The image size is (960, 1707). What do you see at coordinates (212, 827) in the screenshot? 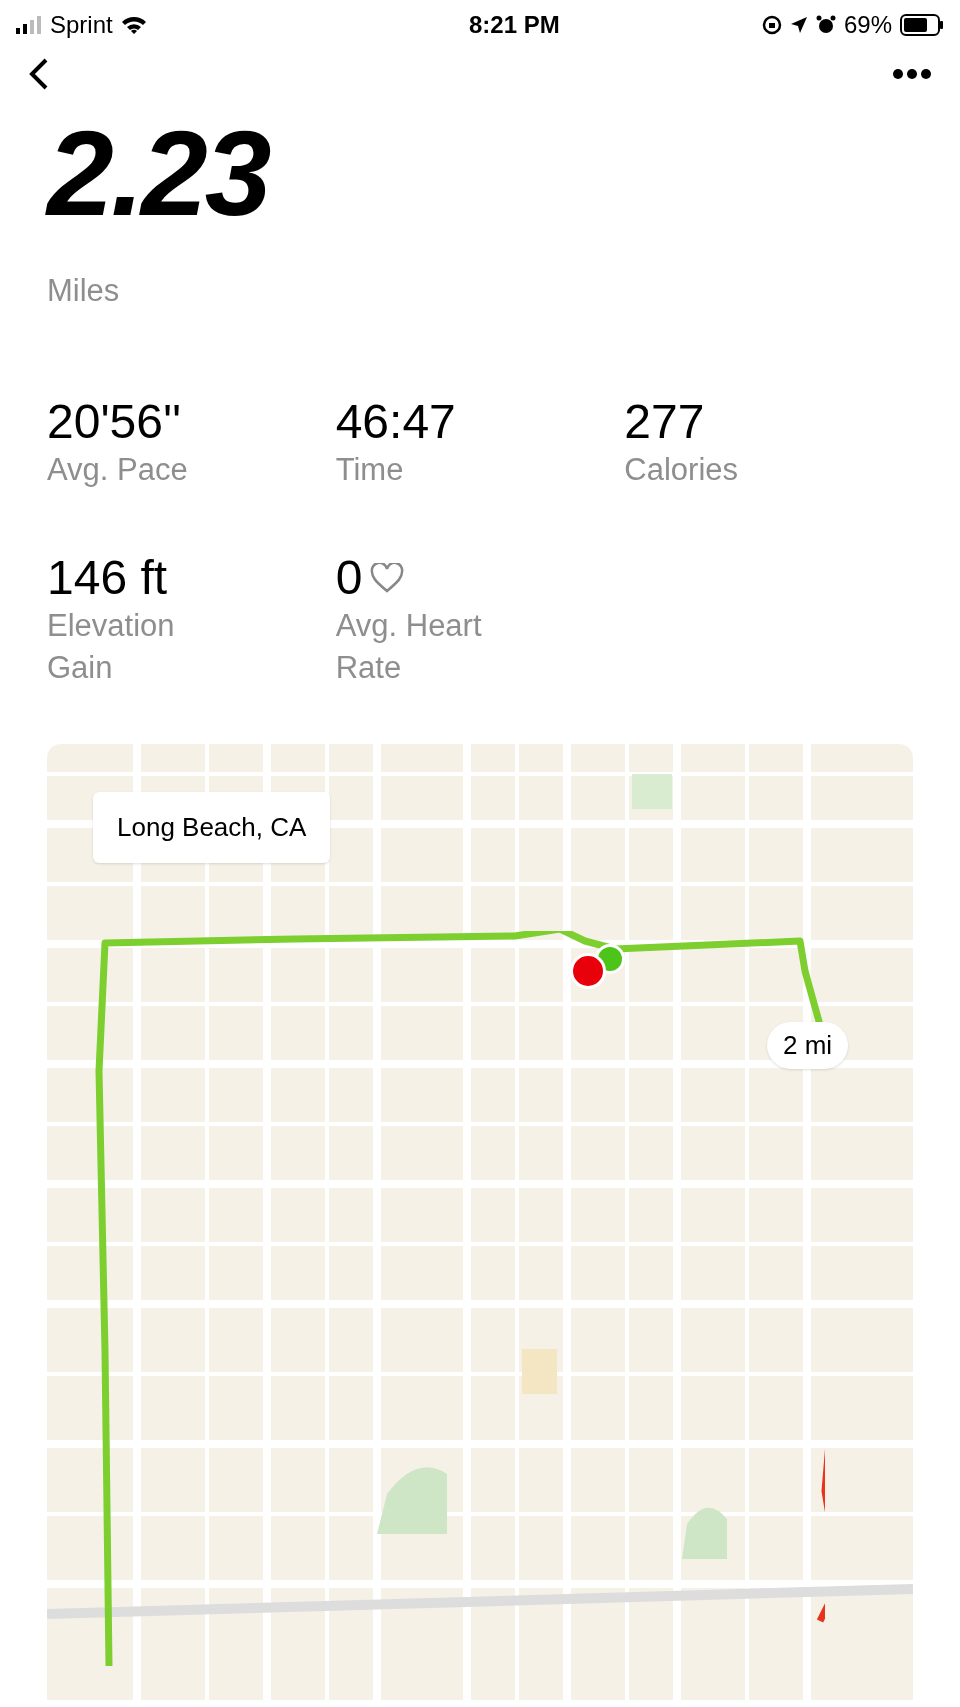
I see `location-label: Long Beach, CA` at bounding box center [212, 827].